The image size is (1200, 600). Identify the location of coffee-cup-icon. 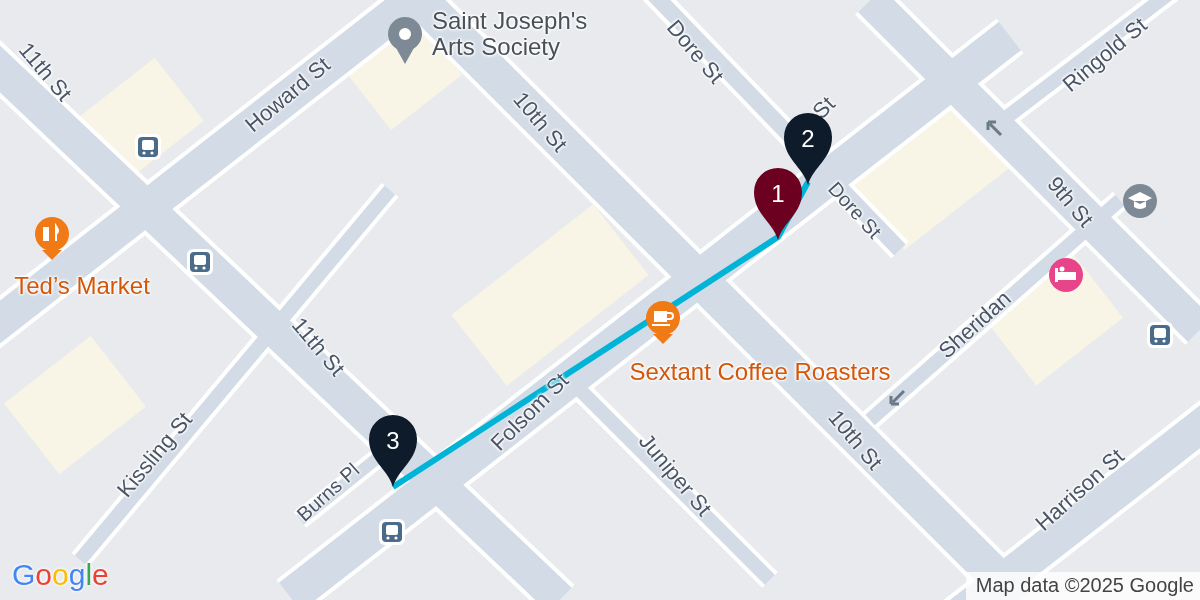
(663, 322).